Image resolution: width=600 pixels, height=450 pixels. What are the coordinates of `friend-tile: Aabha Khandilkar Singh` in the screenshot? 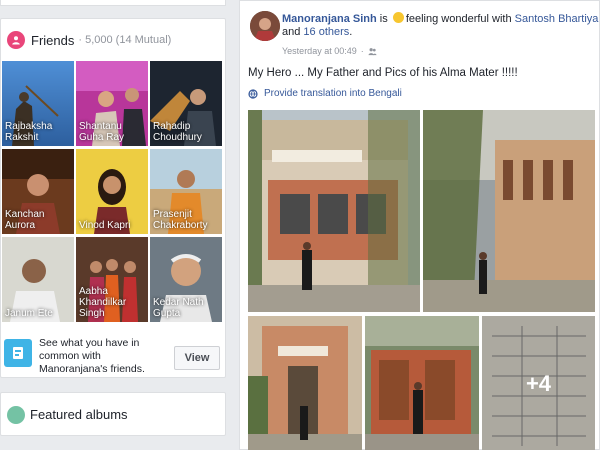 It's located at (112, 279).